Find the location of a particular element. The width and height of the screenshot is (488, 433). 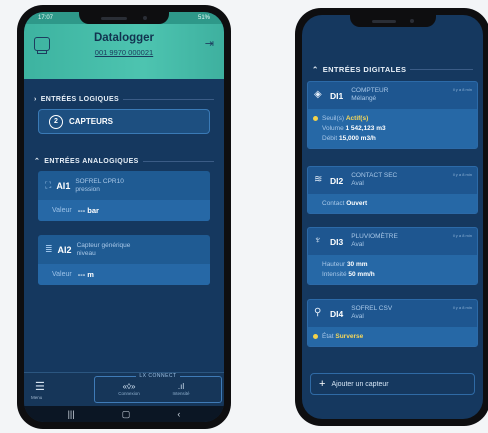

capteurs-label: CAPTEURS is located at coordinates (91, 121).